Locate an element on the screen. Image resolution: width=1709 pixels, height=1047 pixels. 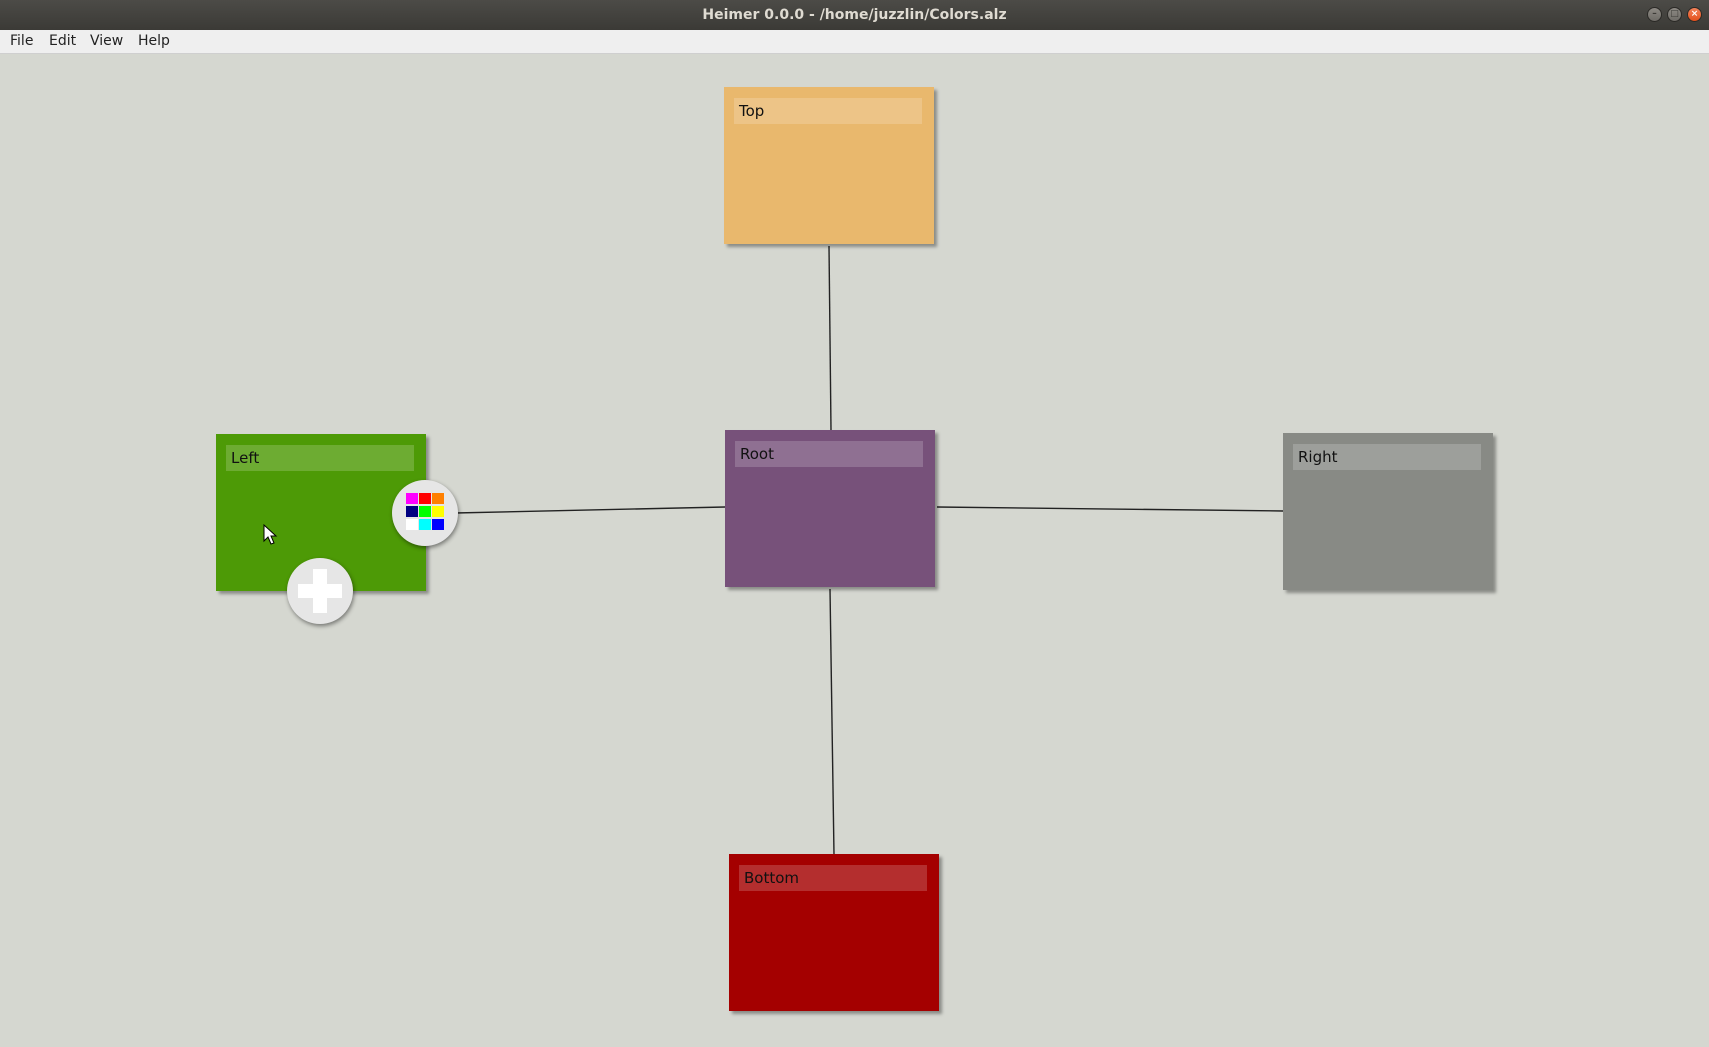
node-bottom: Bottom is located at coordinates (834, 932).